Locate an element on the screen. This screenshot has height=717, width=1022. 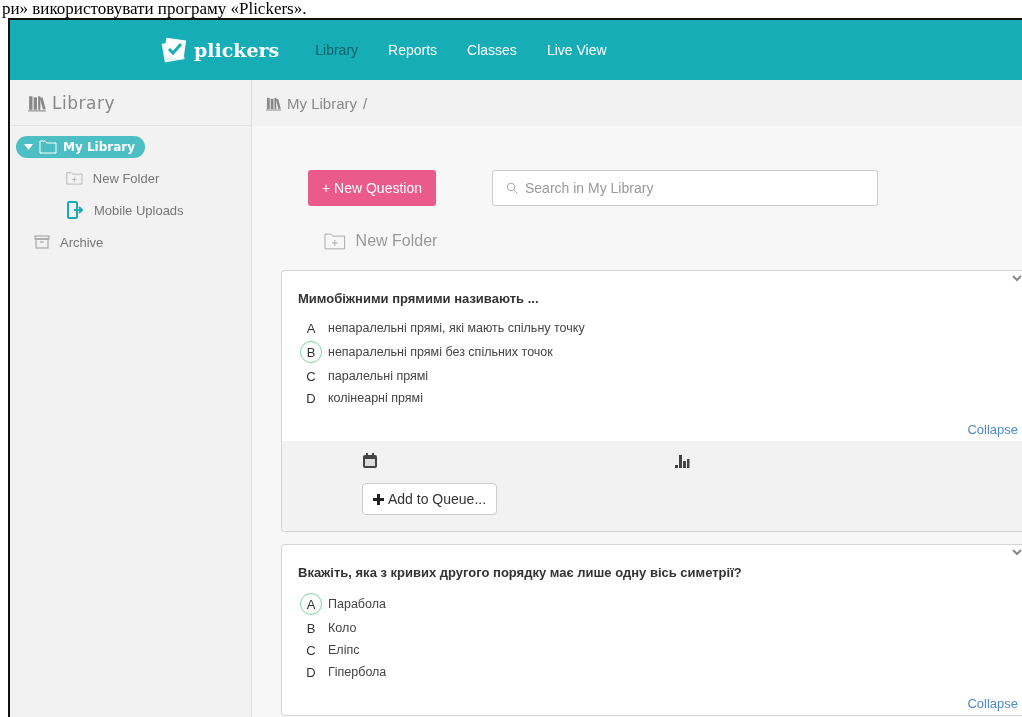
phone-export-icon is located at coordinates (75, 210).